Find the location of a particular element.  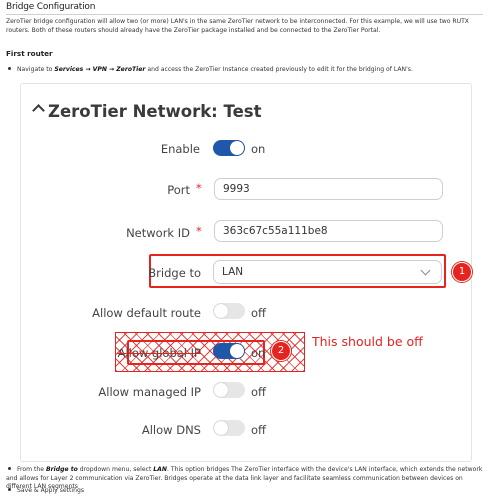

step-3-text: Save & Apply settings is located at coordinates (51, 490).